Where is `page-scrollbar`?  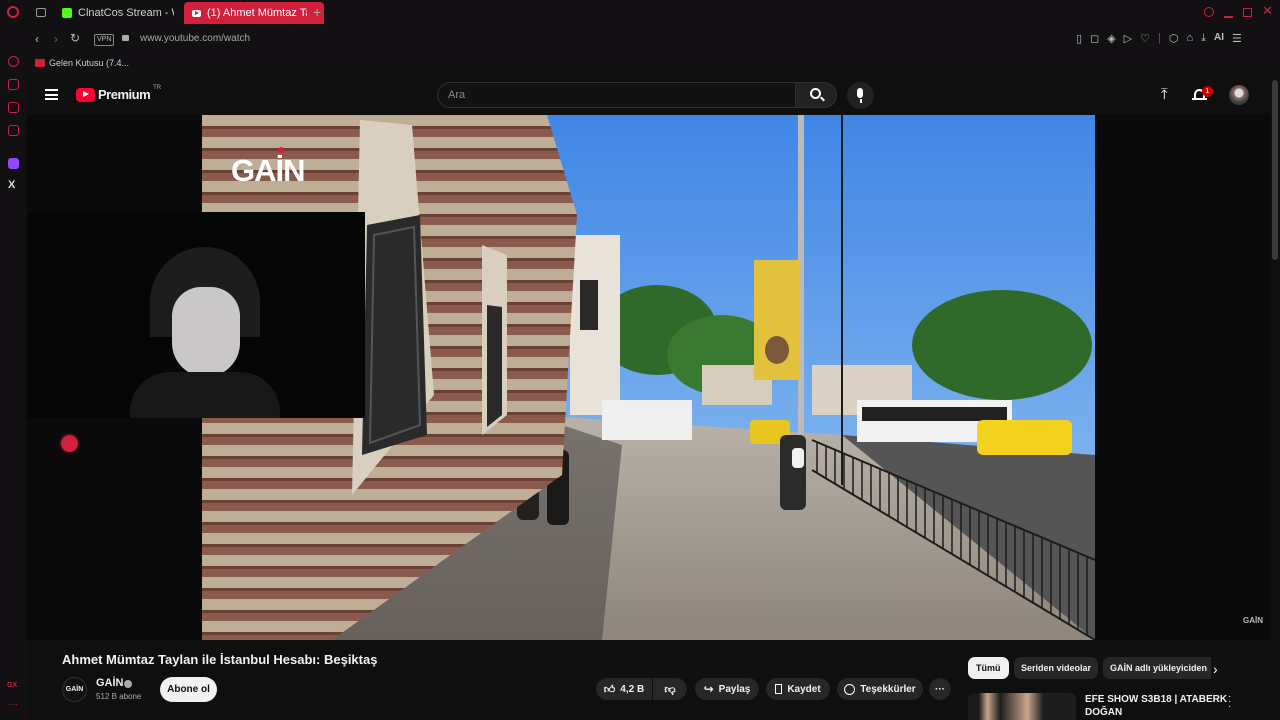 page-scrollbar is located at coordinates (1275, 170).